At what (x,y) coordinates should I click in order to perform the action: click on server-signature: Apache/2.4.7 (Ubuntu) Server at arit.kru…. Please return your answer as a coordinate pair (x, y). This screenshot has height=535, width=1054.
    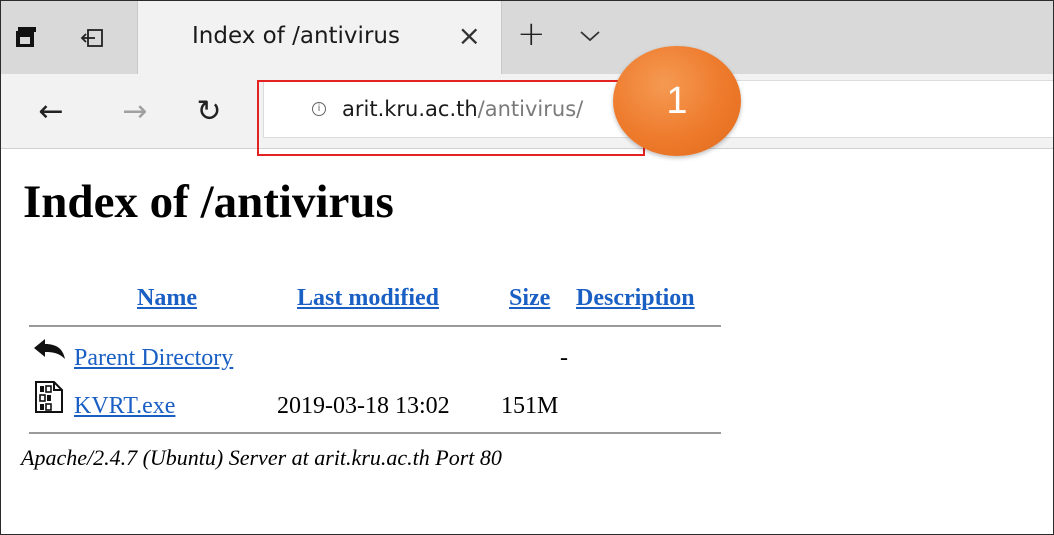
    Looking at the image, I should click on (261, 457).